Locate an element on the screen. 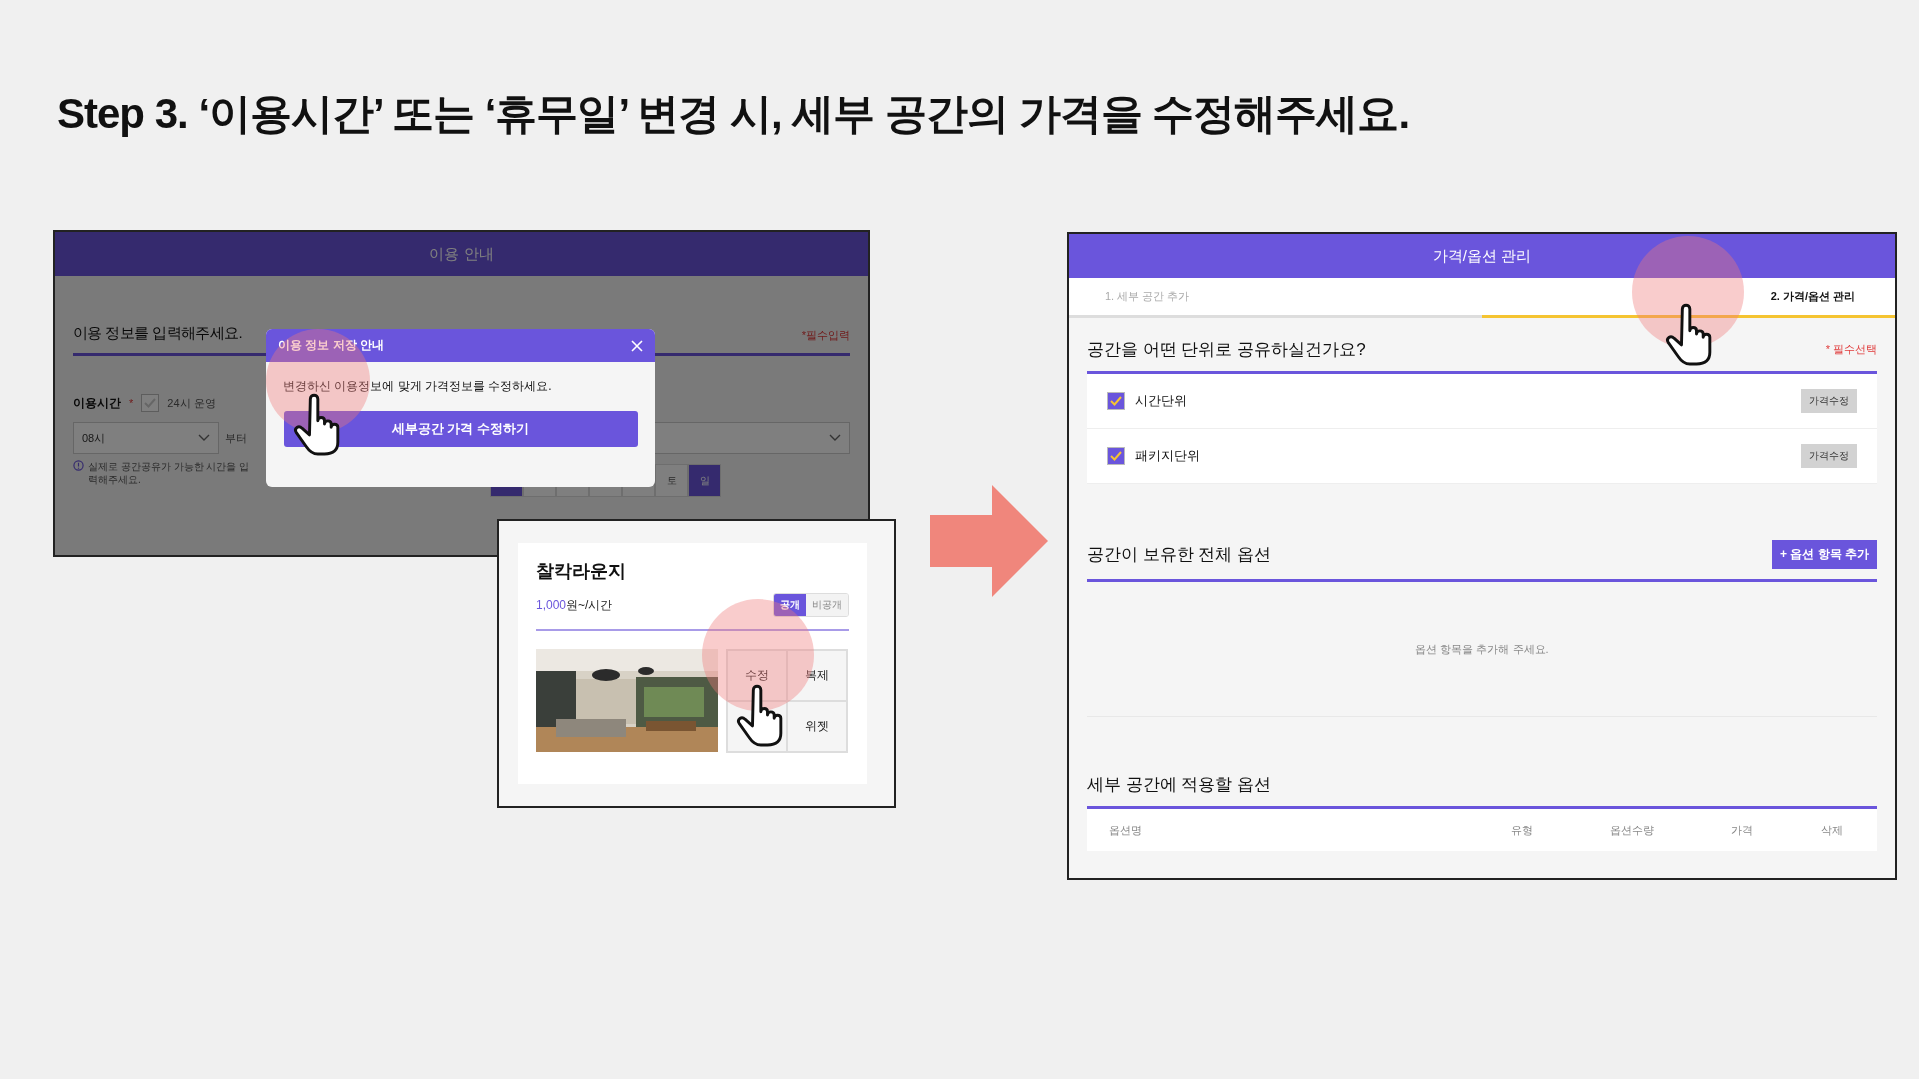  dialog-title: 이용 정보 저장 안내 is located at coordinates (331, 345).